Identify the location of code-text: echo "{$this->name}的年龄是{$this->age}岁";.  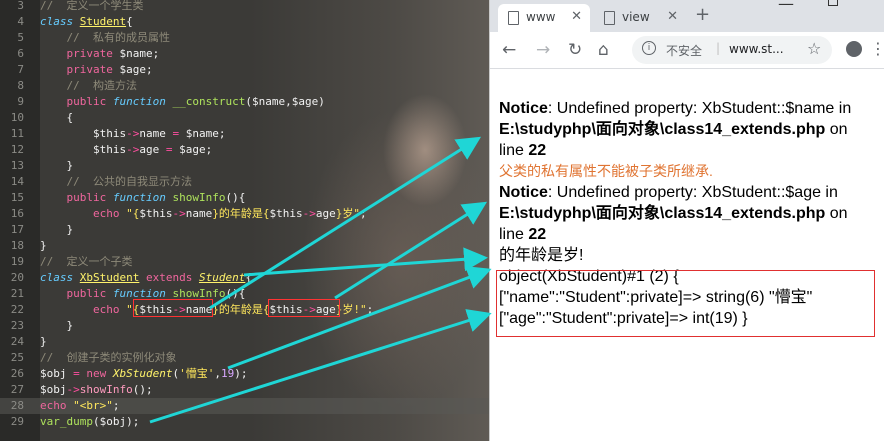
(203, 214).